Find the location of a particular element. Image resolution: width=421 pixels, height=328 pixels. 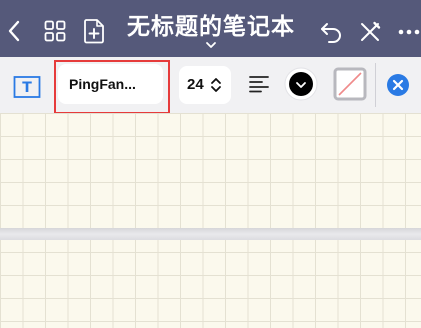

more-icon is located at coordinates (409, 32).